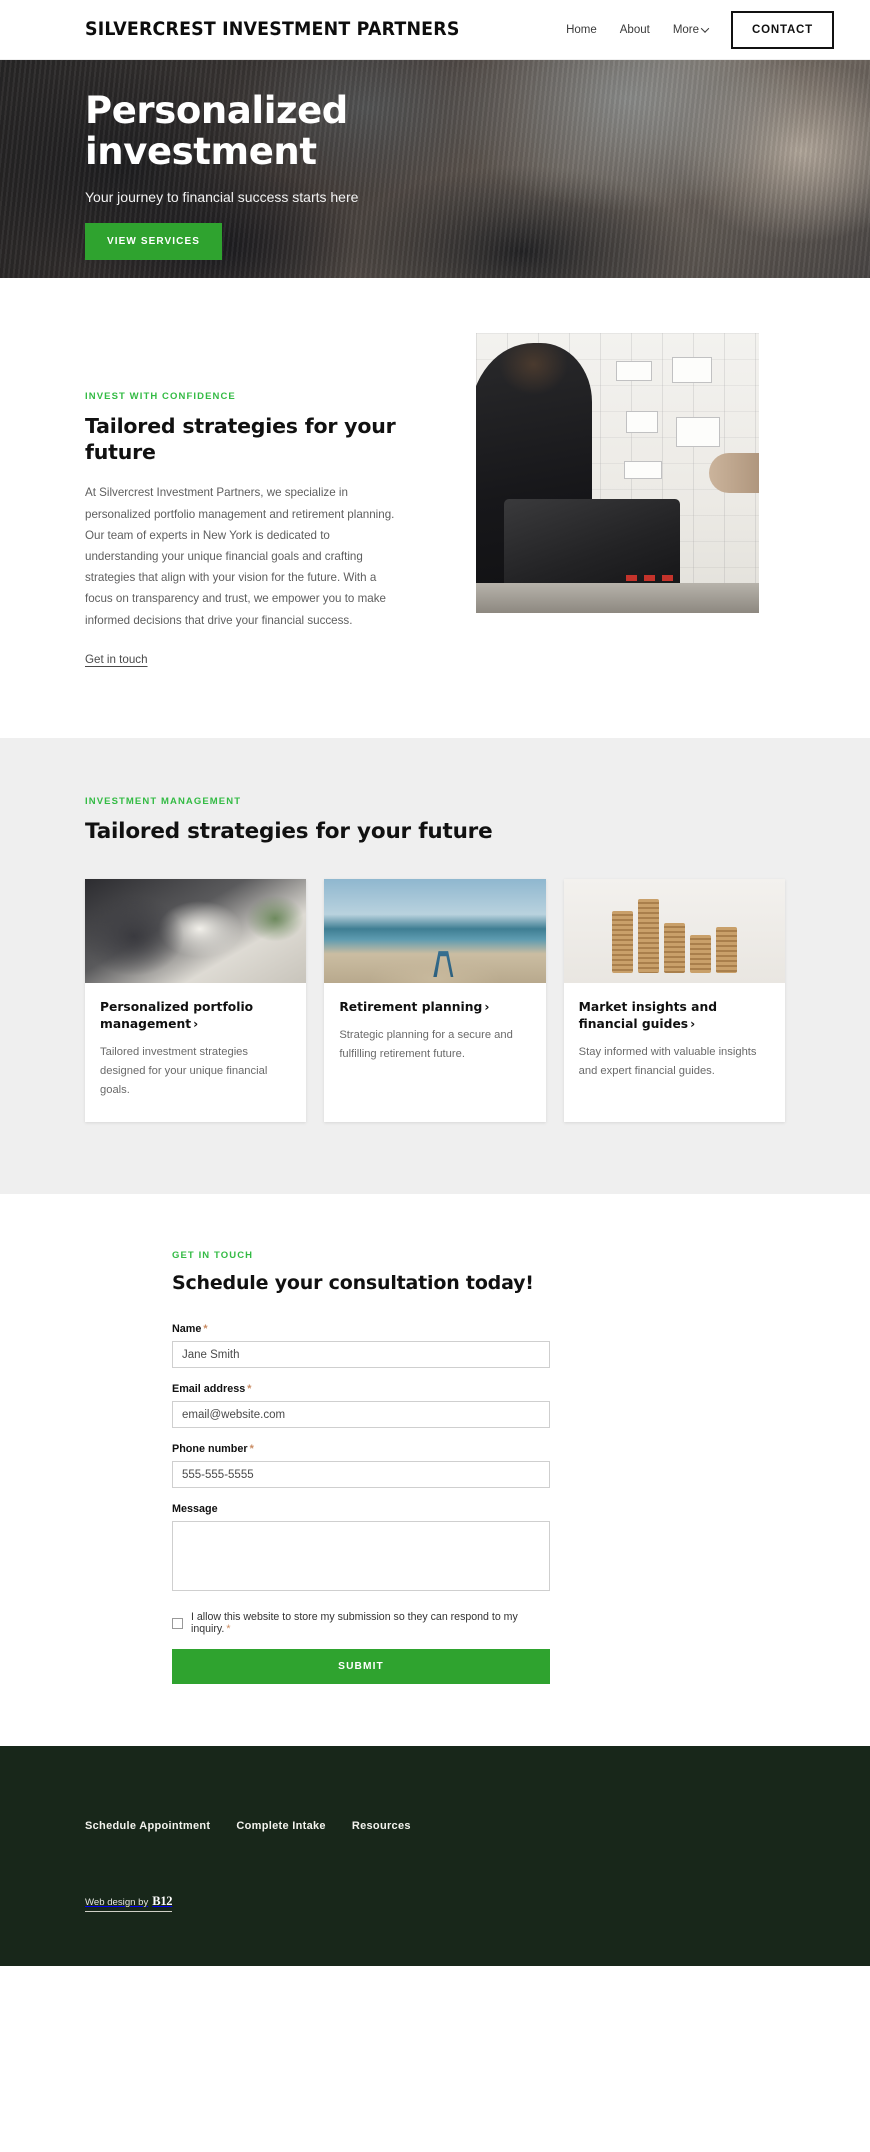  Describe the element at coordinates (361, 1355) in the screenshot. I see `name-input` at that location.